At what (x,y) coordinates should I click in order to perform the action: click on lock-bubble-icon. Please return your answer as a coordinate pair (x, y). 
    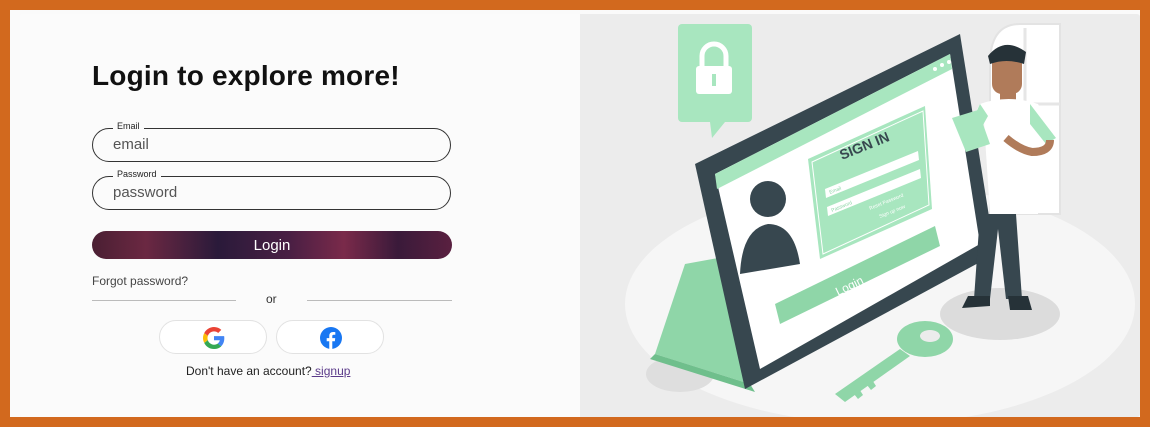
    Looking at the image, I should click on (715, 81).